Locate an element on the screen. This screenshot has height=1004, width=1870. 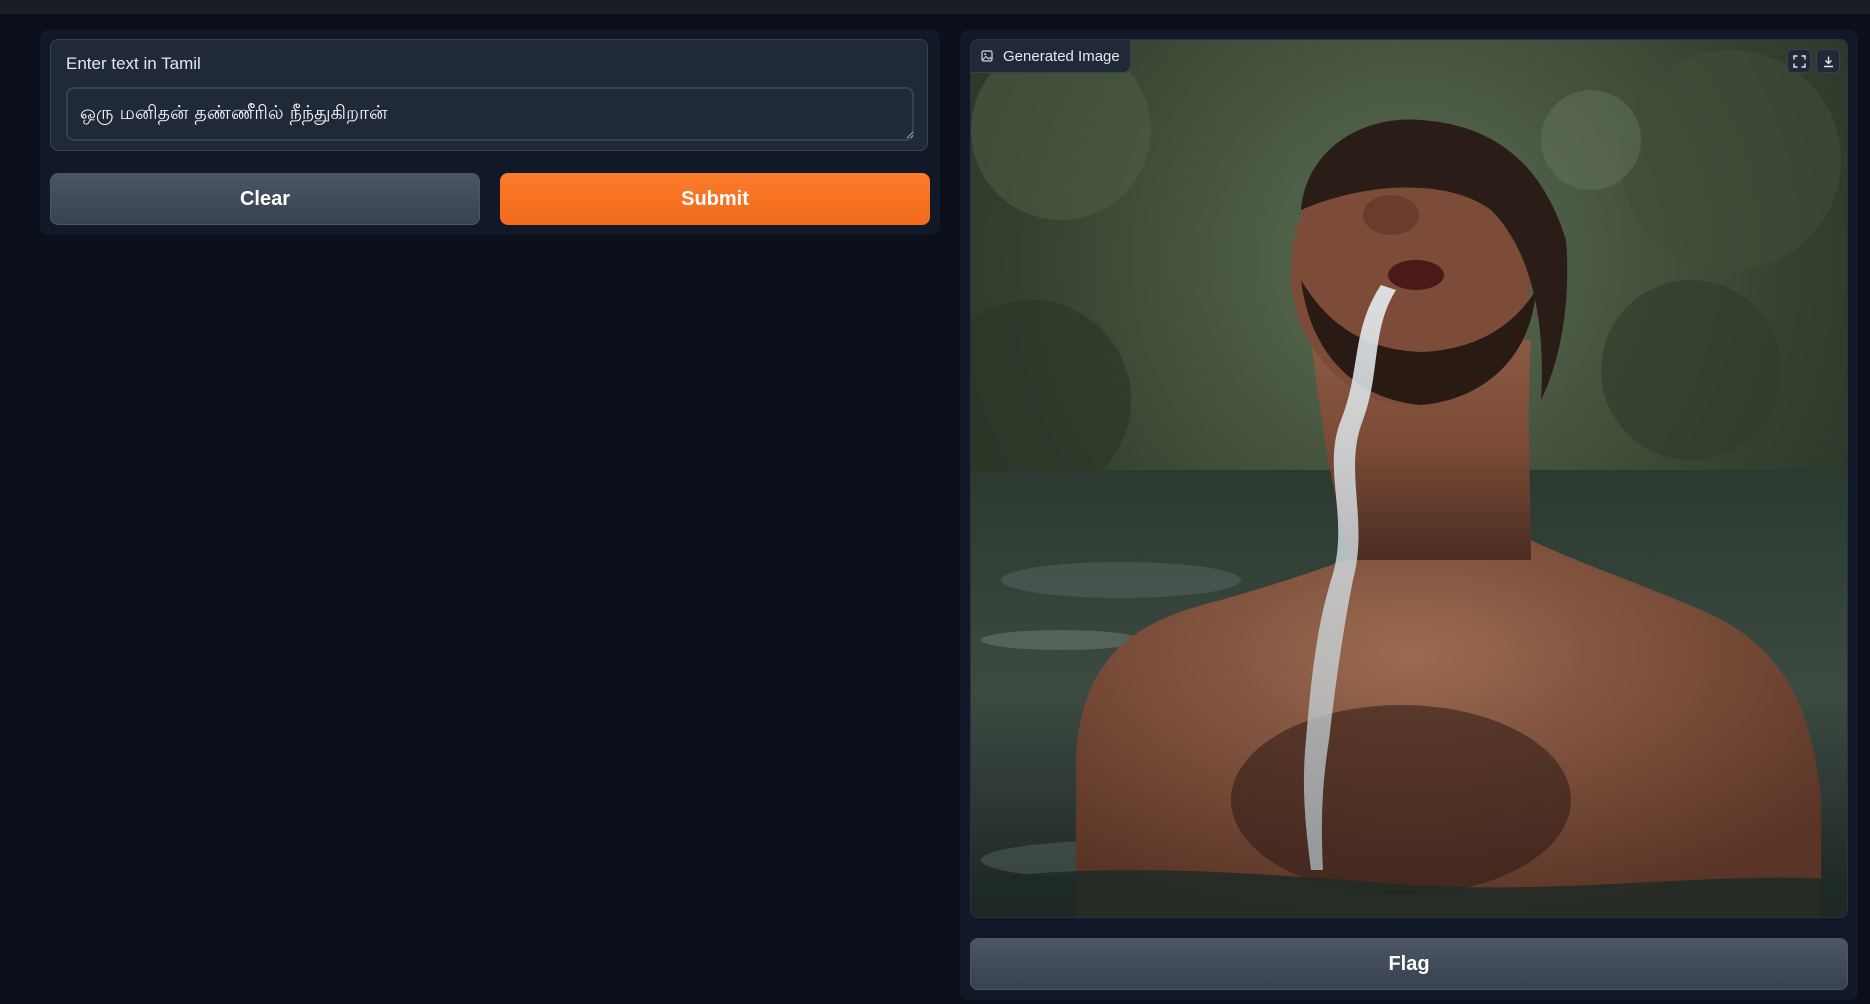
download-button is located at coordinates (1828, 61).